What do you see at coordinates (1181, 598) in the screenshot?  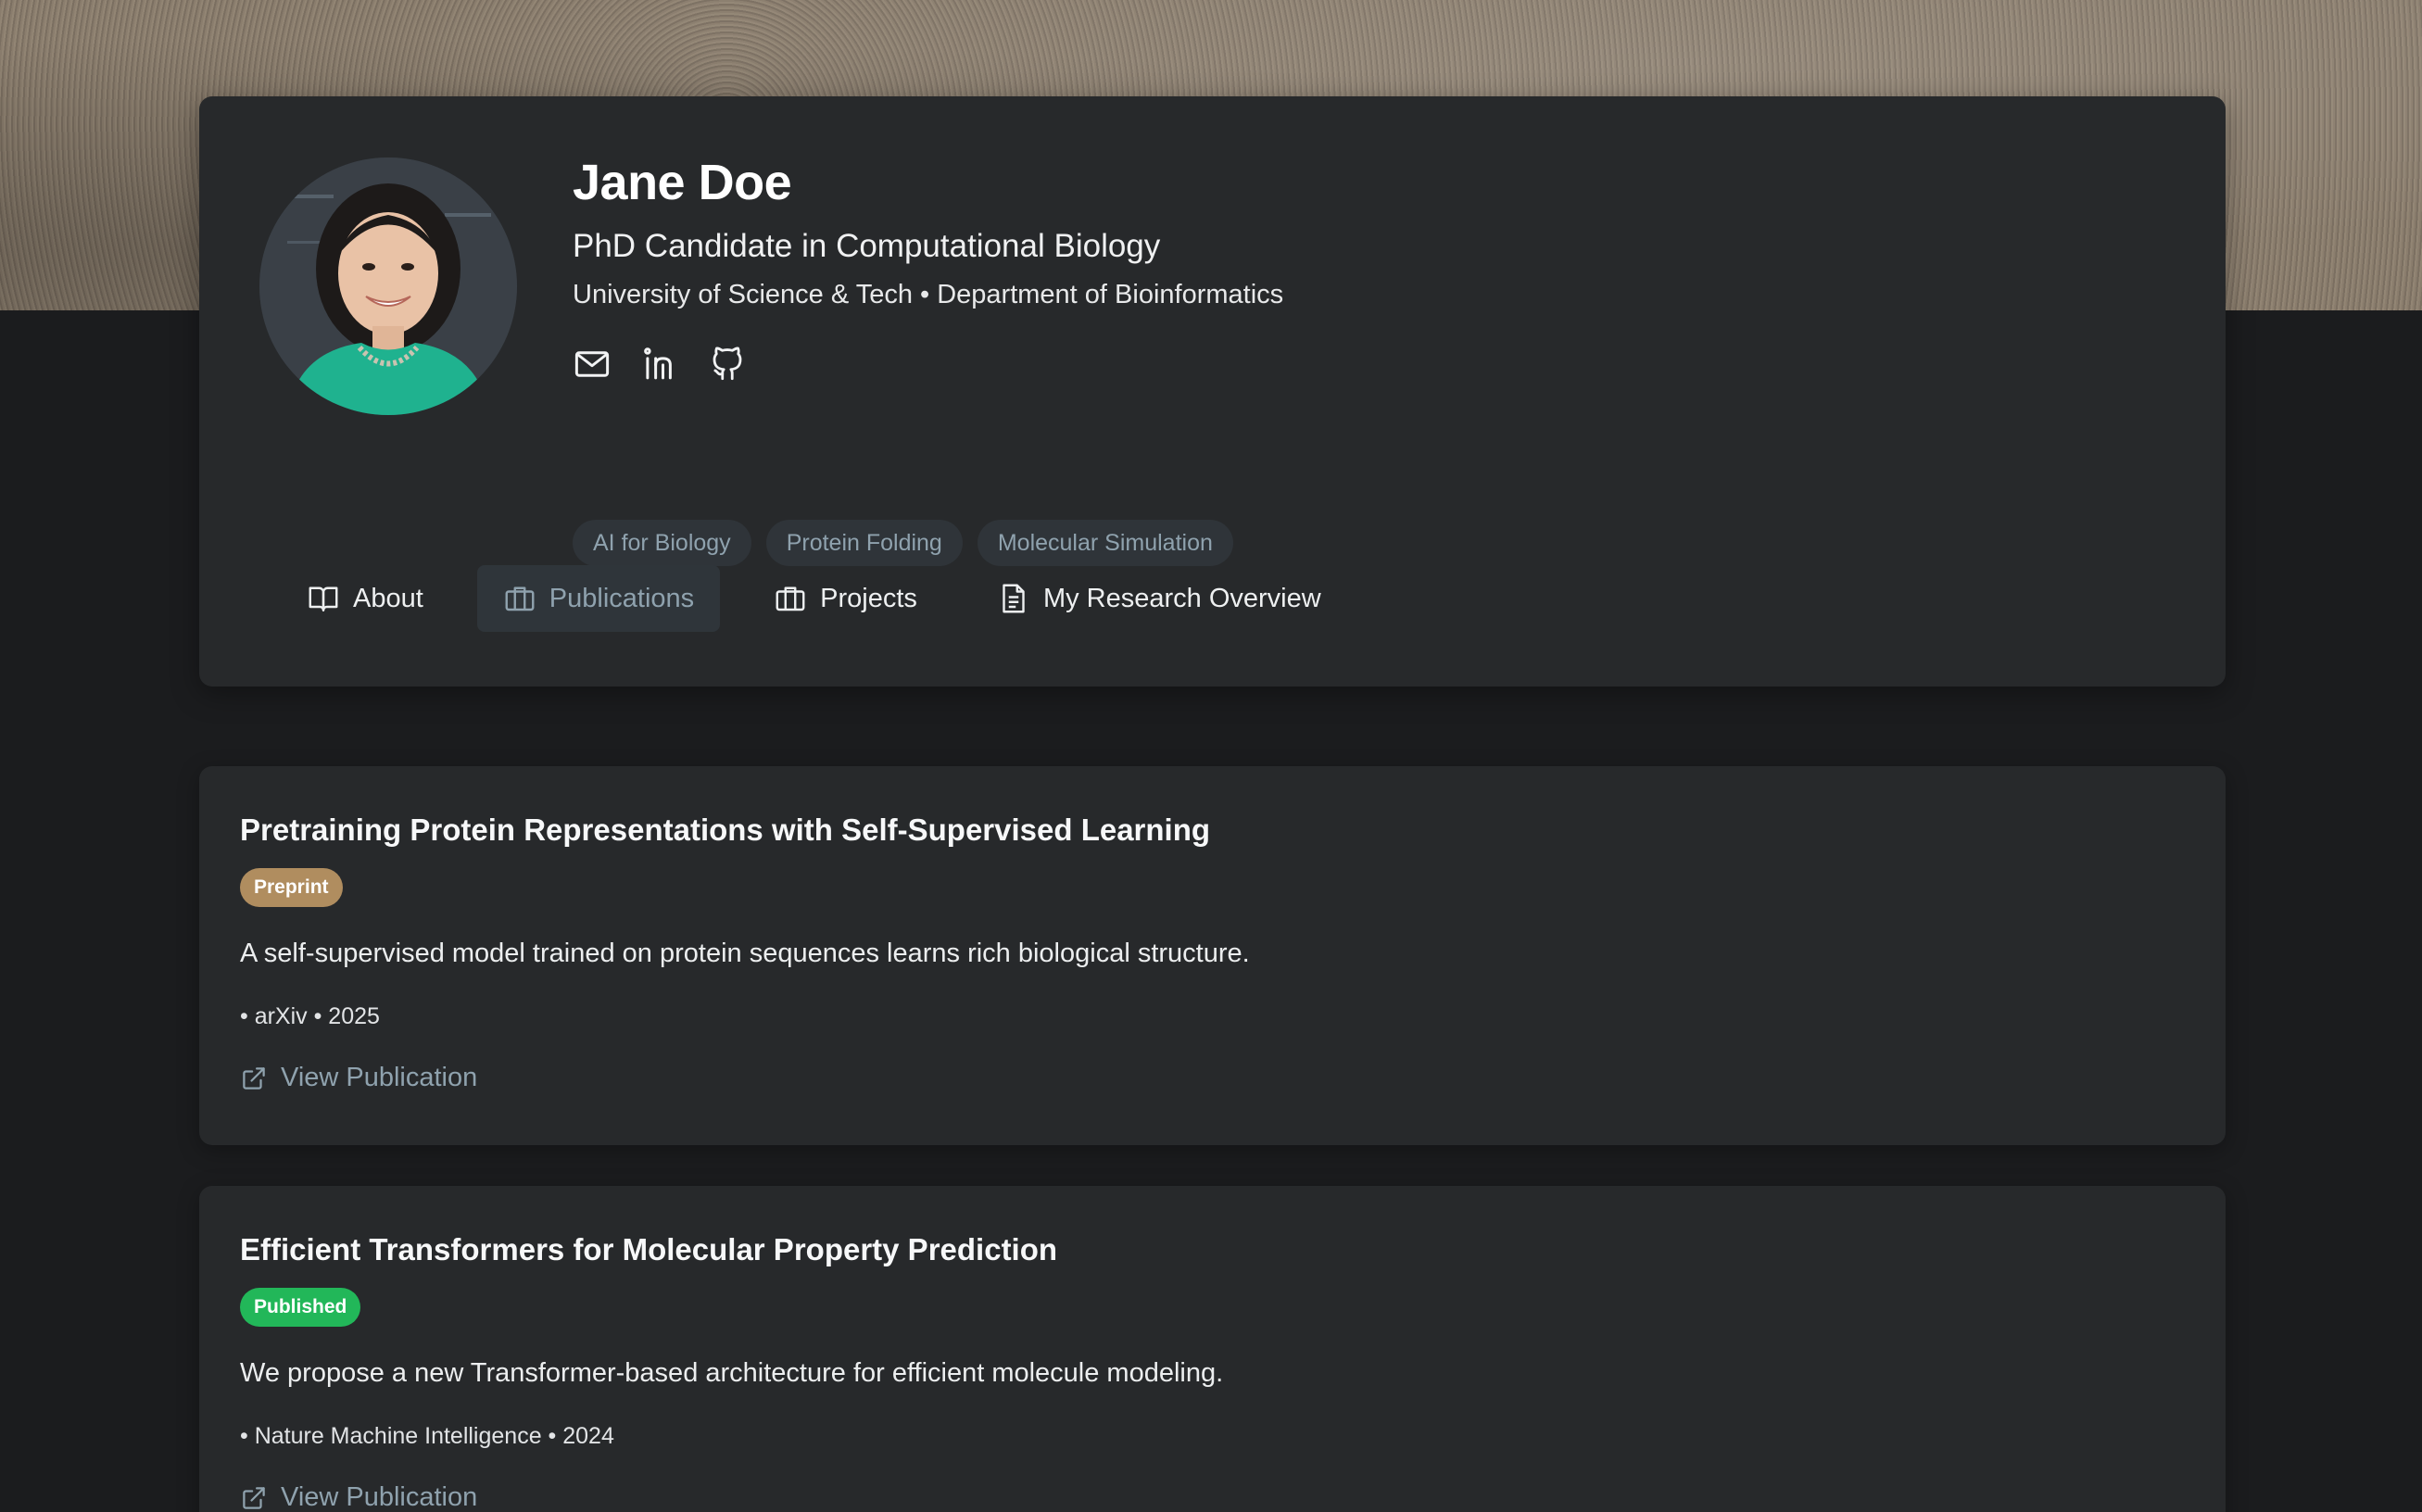 I see `tab-research-overview-label: My Research Overview` at bounding box center [1181, 598].